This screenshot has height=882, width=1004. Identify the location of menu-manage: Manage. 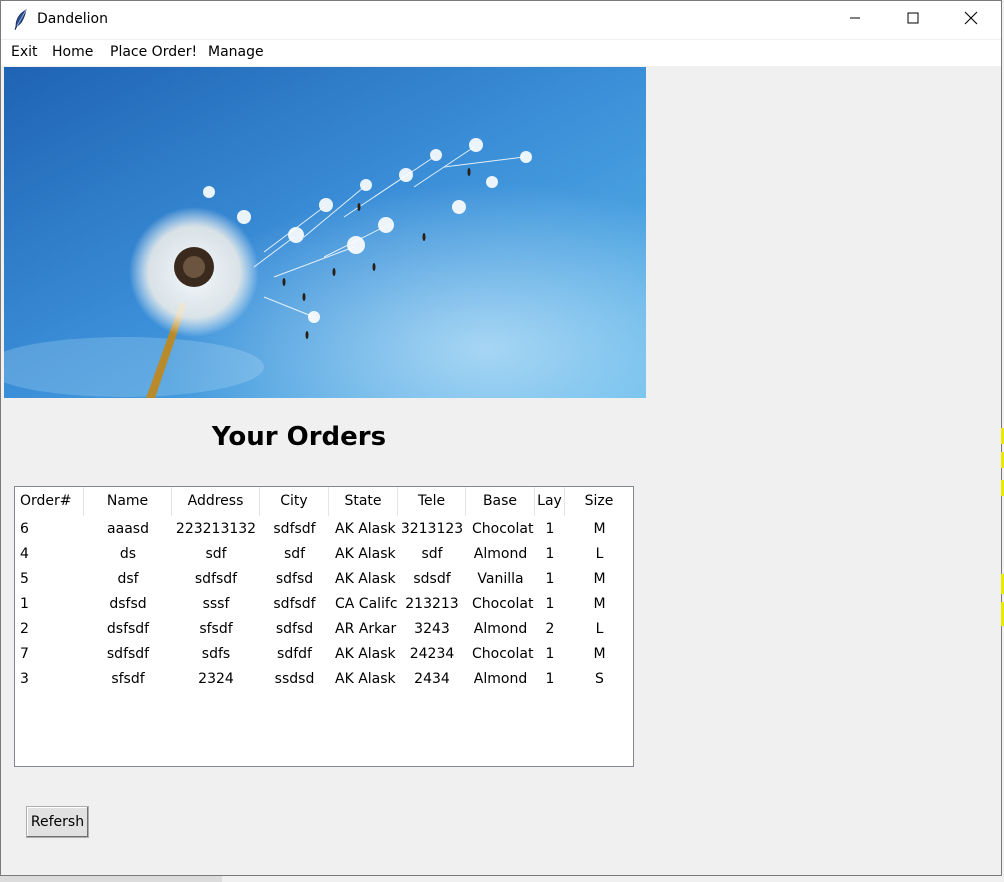
(236, 52).